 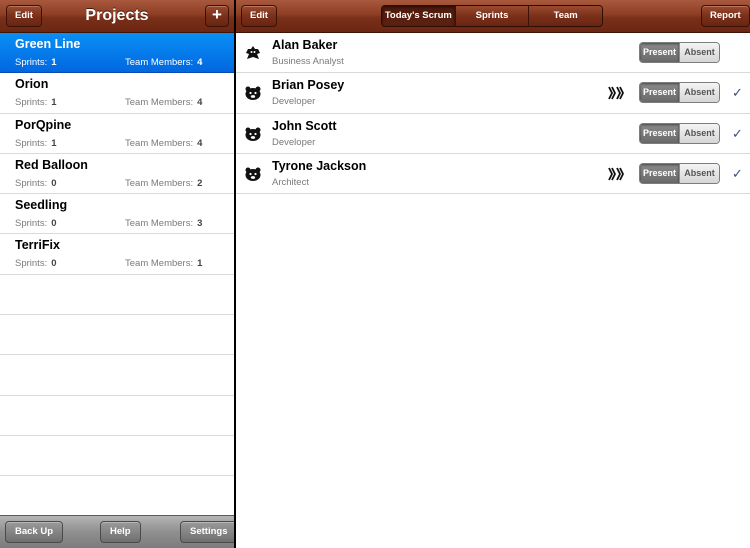 I want to click on member-role: Architect, so click(x=290, y=182).